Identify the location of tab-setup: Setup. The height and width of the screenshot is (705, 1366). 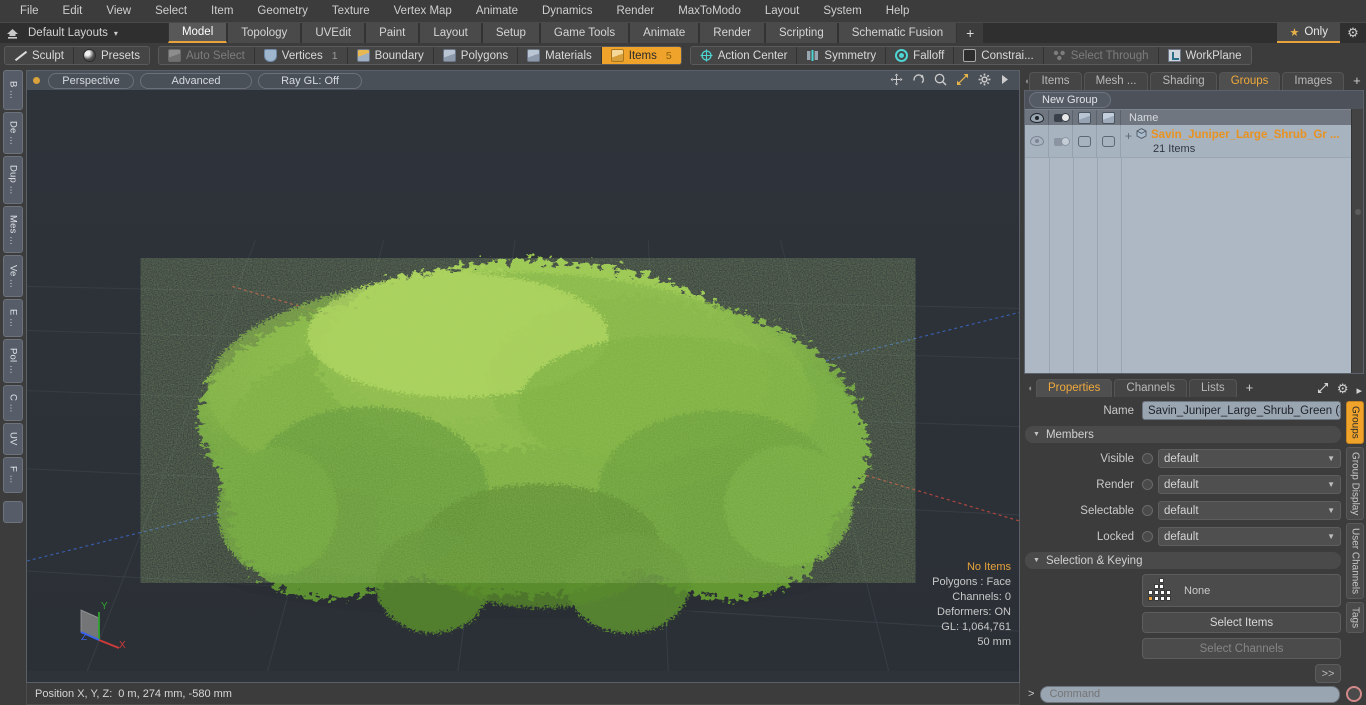
(510, 33).